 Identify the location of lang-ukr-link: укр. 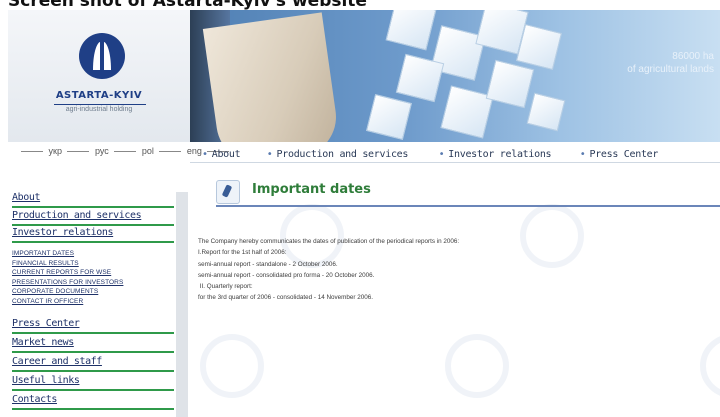
(55, 151).